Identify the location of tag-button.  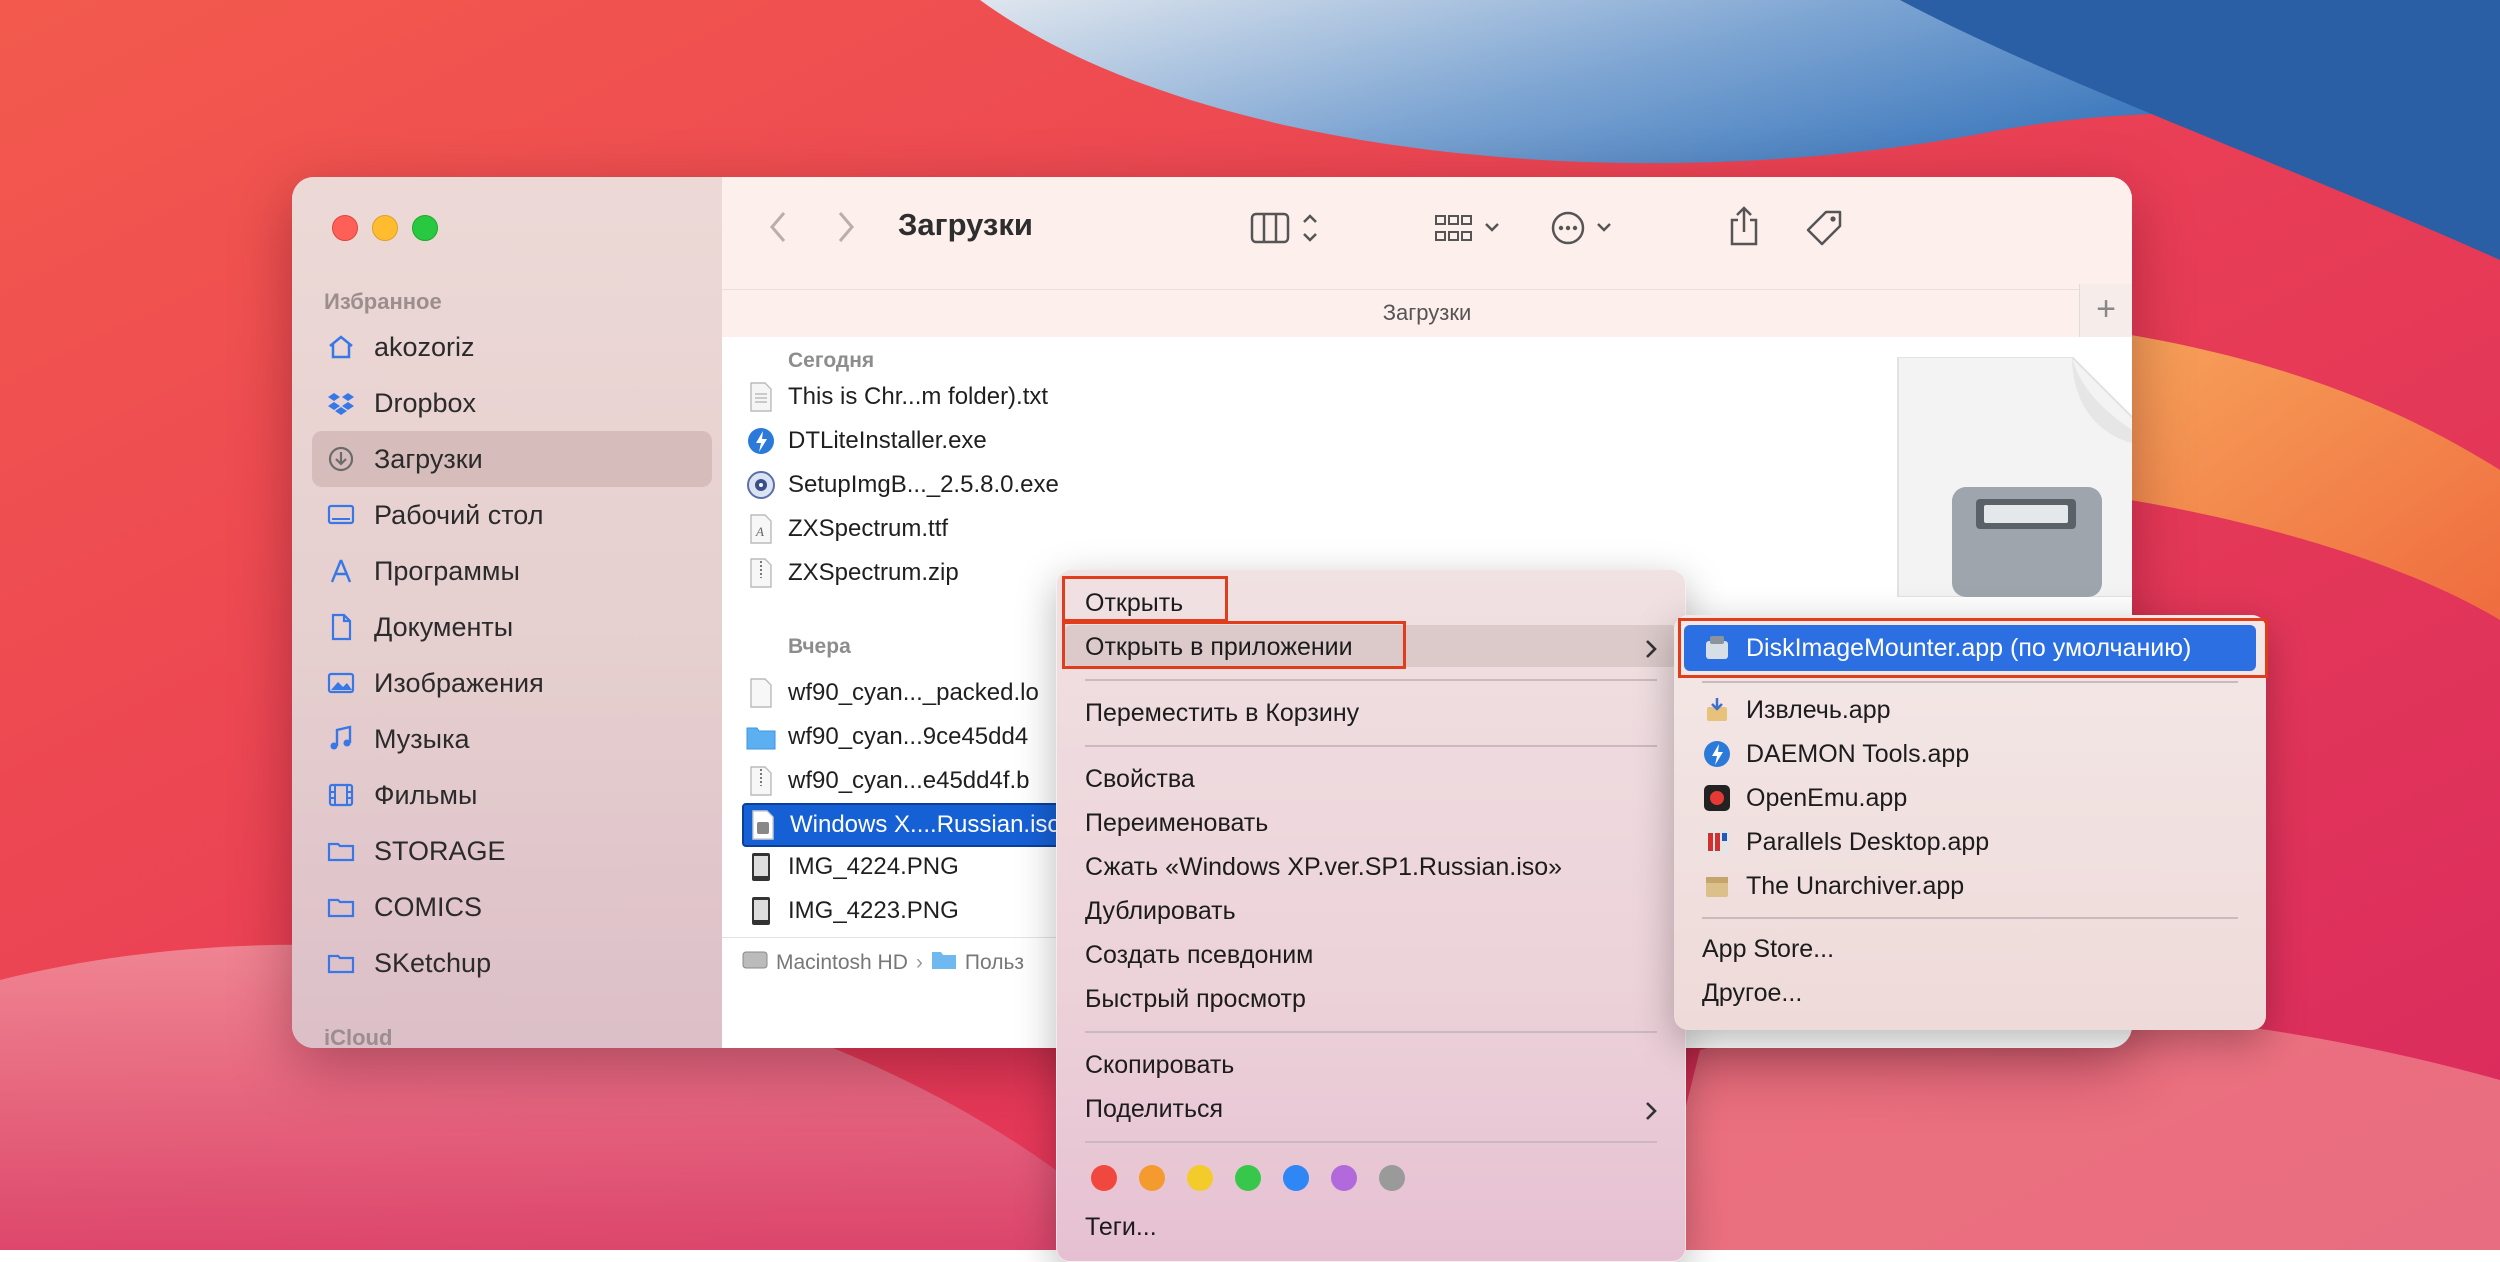
(1824, 228).